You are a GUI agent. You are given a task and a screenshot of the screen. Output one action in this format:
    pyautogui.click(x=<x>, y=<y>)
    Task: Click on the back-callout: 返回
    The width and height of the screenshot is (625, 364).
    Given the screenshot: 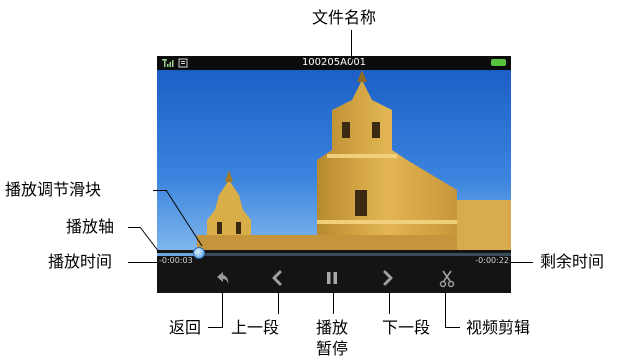 What is the action you would take?
    pyautogui.click(x=185, y=327)
    